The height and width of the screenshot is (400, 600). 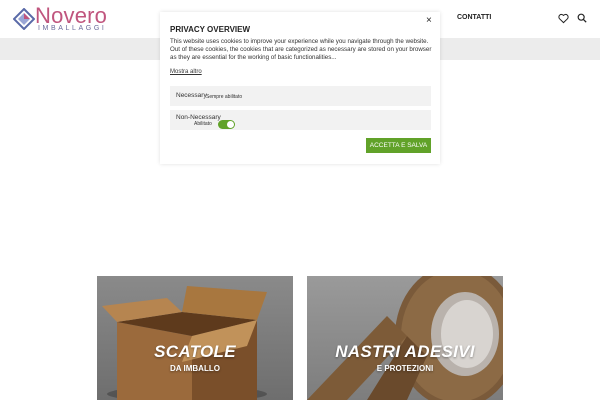 I want to click on category-tile-scatole: SCATOLE DA IMBALLO, so click(x=195, y=338).